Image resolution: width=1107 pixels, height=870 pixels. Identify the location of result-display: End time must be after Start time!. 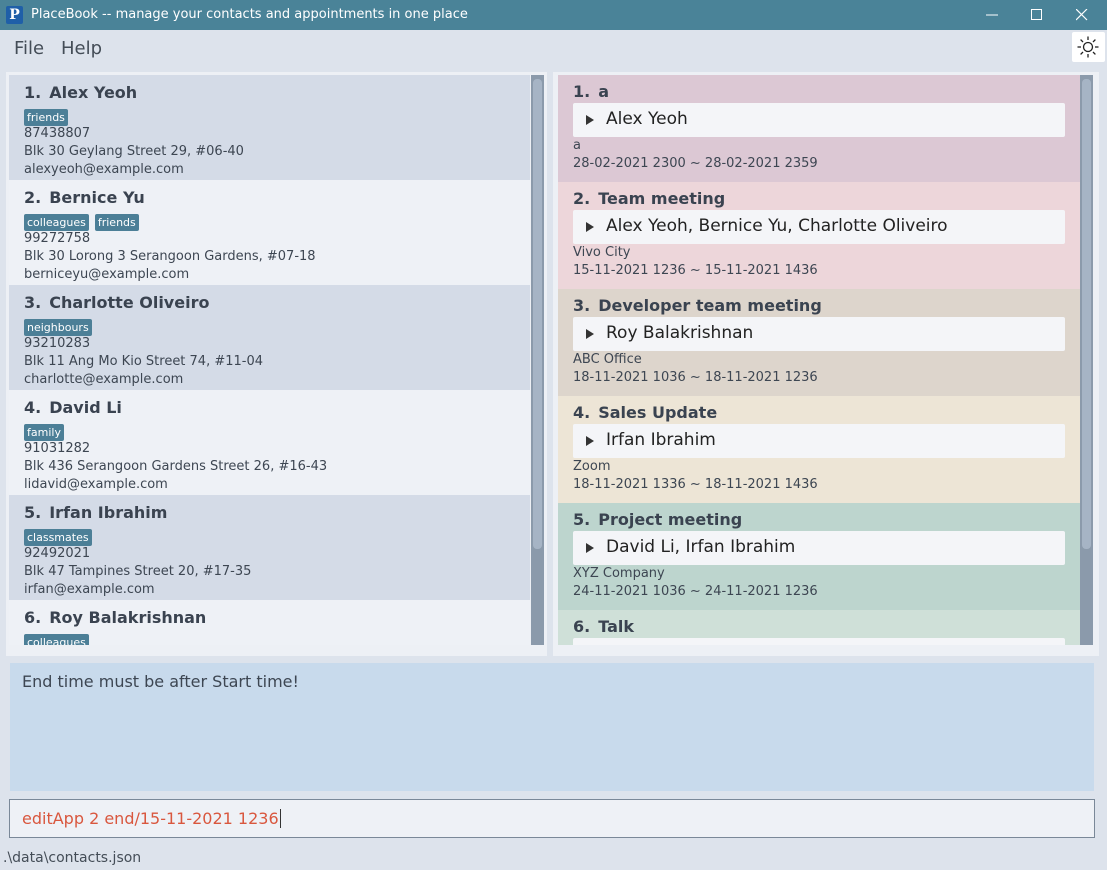
(552, 727).